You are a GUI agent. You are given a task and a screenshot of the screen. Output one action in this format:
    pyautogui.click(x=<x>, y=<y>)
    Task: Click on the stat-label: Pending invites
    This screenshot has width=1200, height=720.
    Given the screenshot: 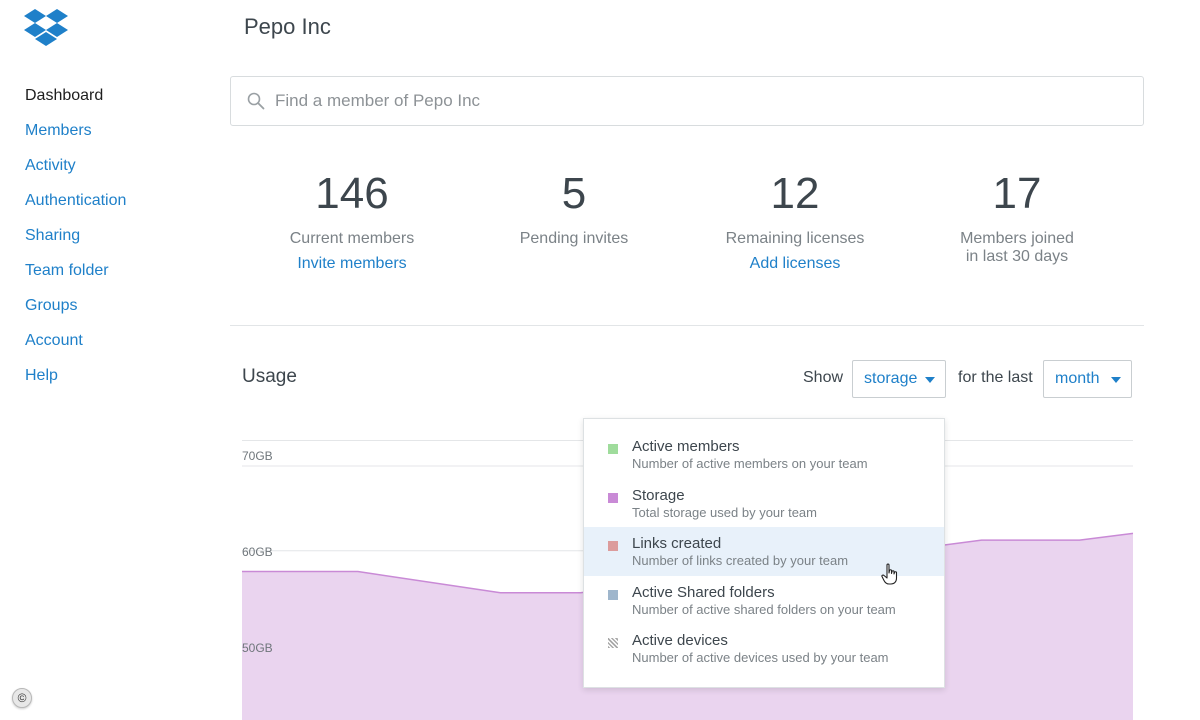 What is the action you would take?
    pyautogui.click(x=574, y=238)
    